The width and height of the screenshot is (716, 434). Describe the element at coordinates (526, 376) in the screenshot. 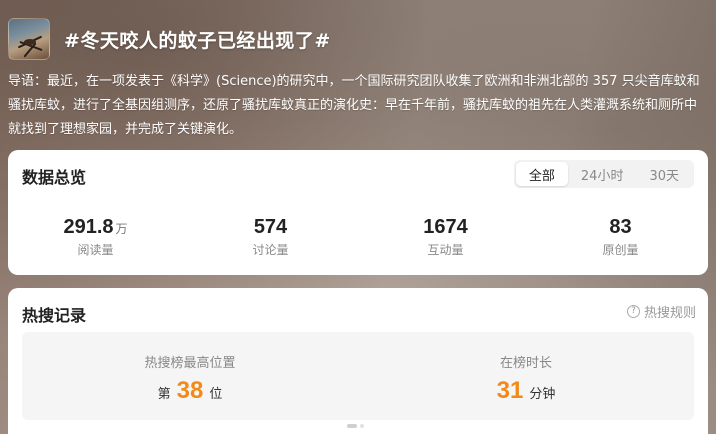

I see `on-list-duration: 在榜时长 31 分钟` at that location.